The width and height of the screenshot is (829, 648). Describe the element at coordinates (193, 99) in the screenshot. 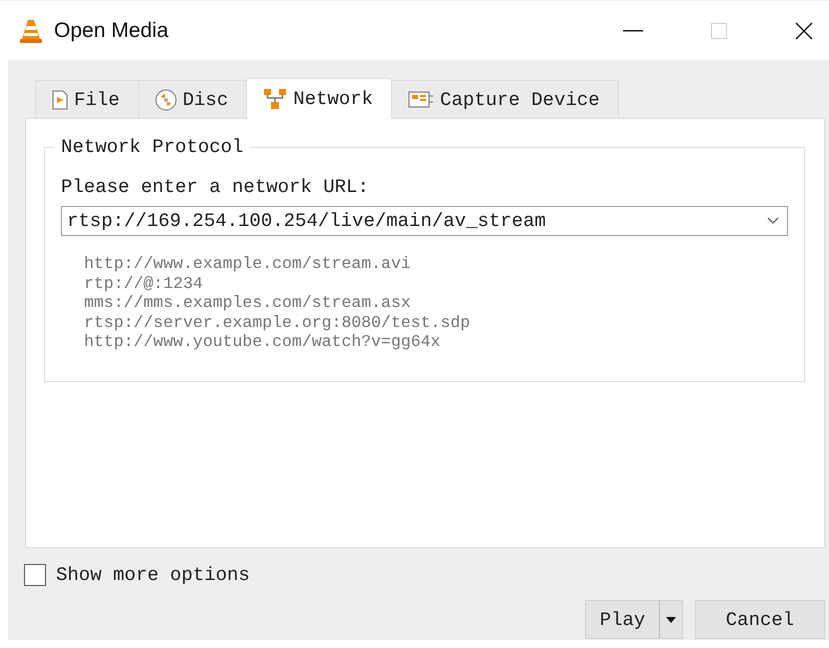

I see `tab: Disc` at that location.